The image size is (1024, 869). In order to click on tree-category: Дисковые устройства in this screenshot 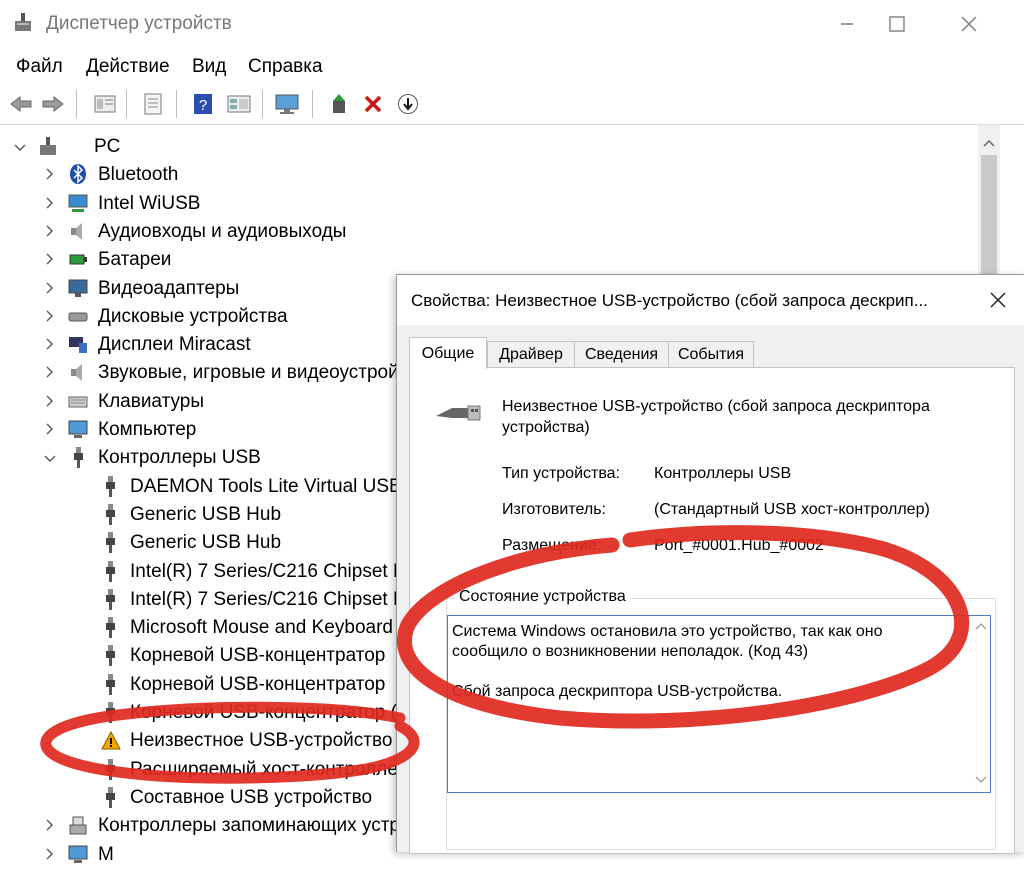, I will do `click(164, 317)`.